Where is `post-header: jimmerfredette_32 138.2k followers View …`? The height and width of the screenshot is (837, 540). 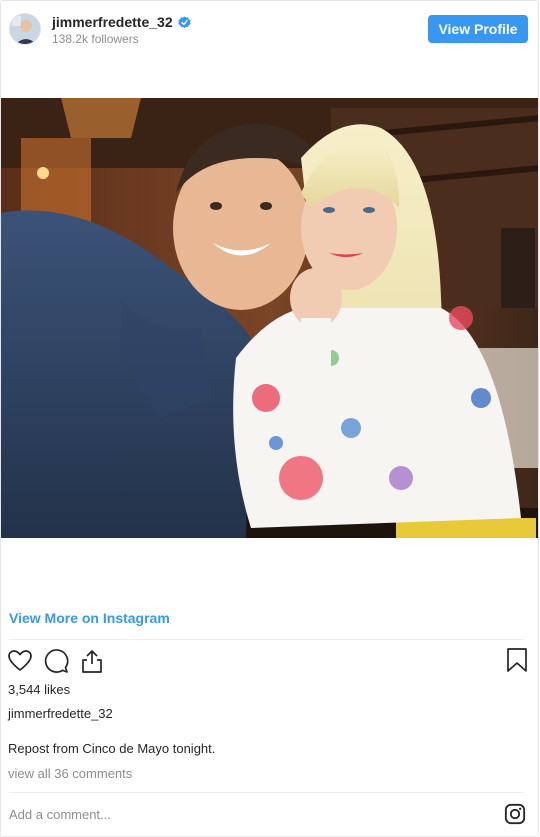 post-header: jimmerfredette_32 138.2k followers View … is located at coordinates (269, 29).